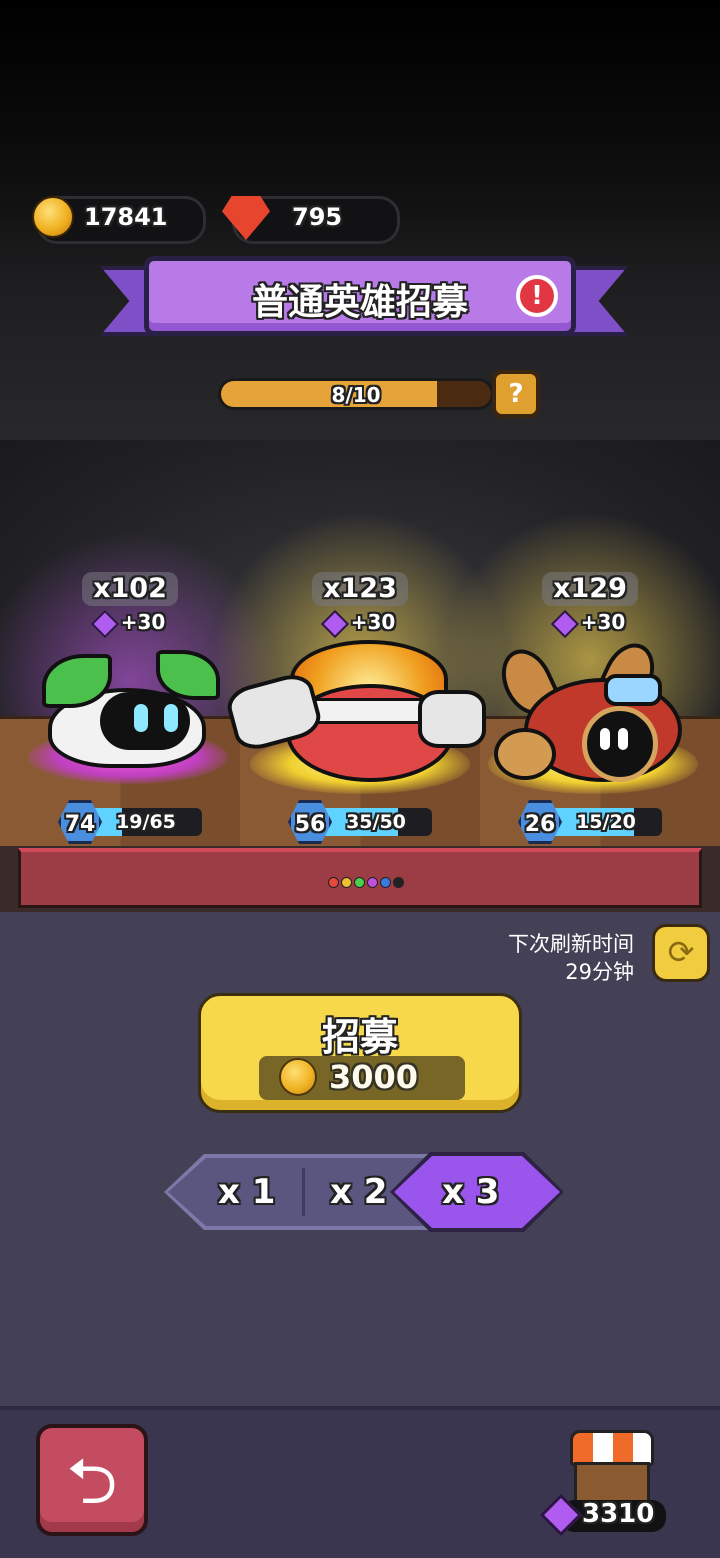 The width and height of the screenshot is (720, 1558). I want to click on gem-amount: 795, so click(317, 217).